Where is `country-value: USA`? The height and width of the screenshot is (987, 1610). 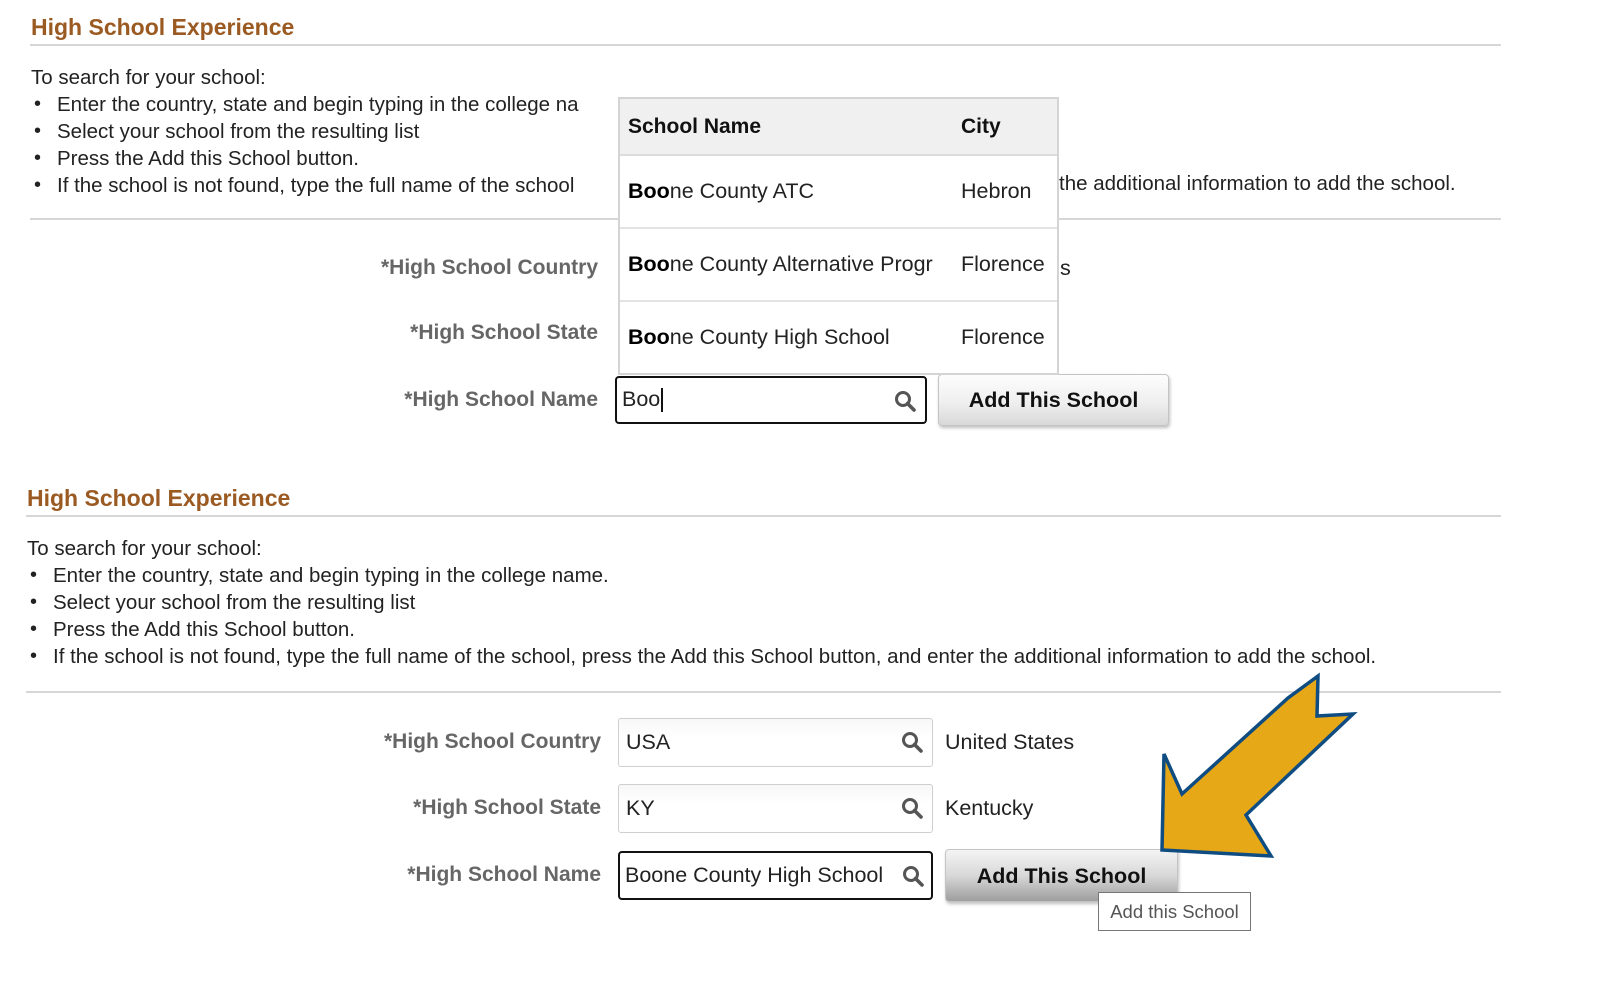 country-value: USA is located at coordinates (648, 742).